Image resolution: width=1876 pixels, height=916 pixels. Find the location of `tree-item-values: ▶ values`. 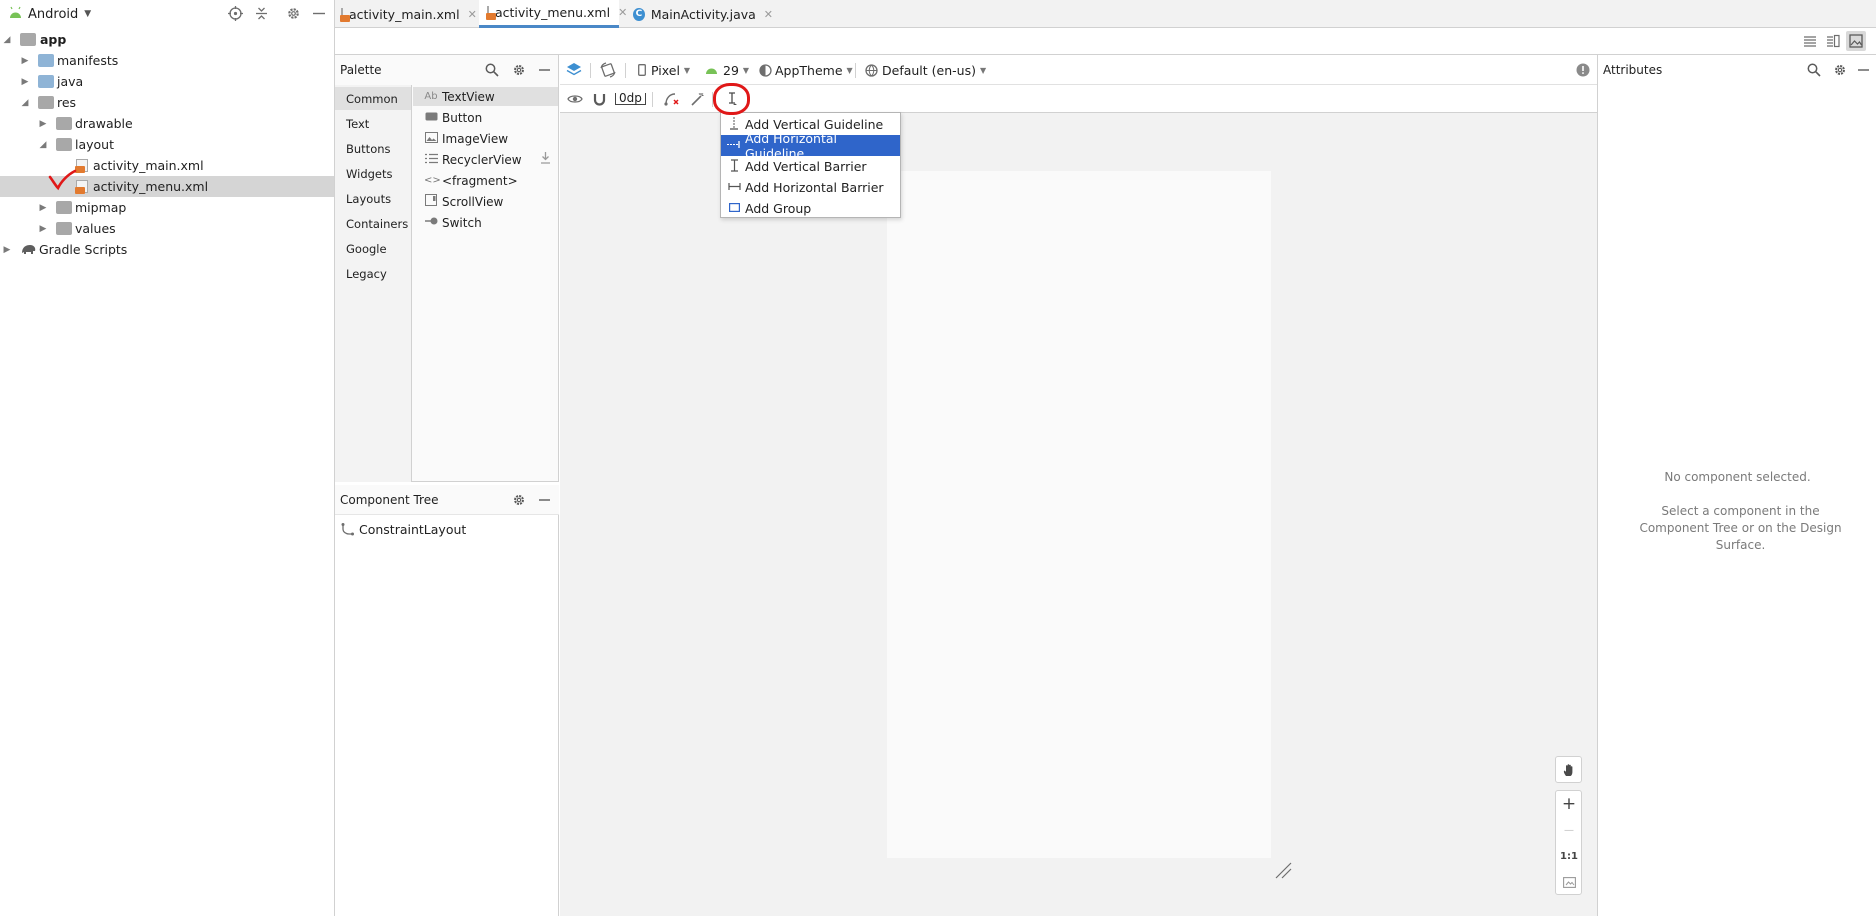

tree-item-values: ▶ values is located at coordinates (167, 228).